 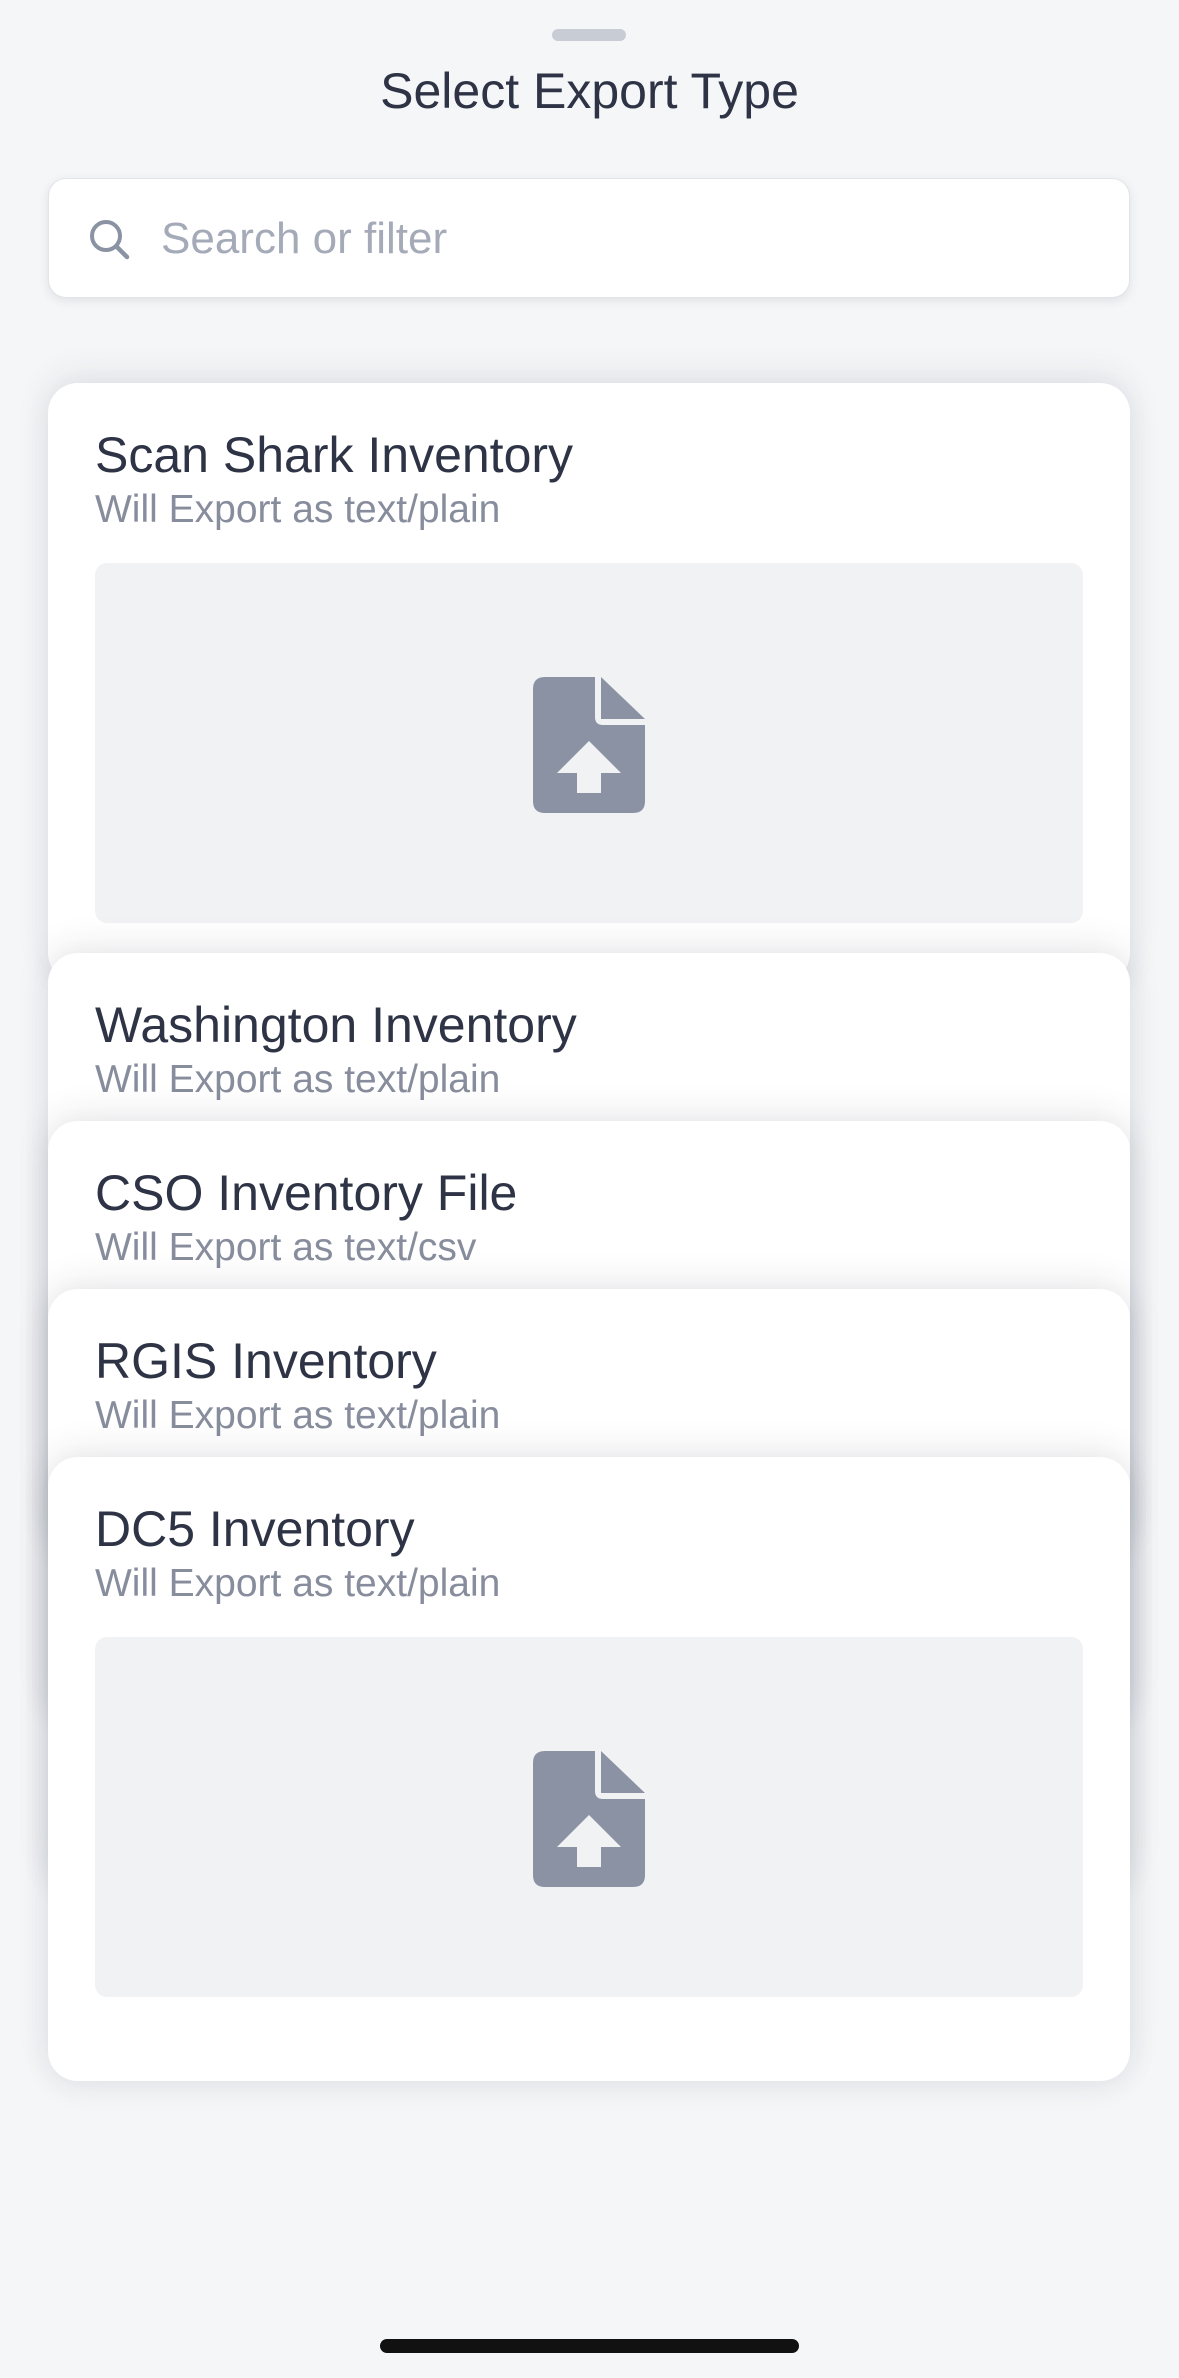 I want to click on export-type-name: Scan Shark Inventory, so click(x=334, y=455).